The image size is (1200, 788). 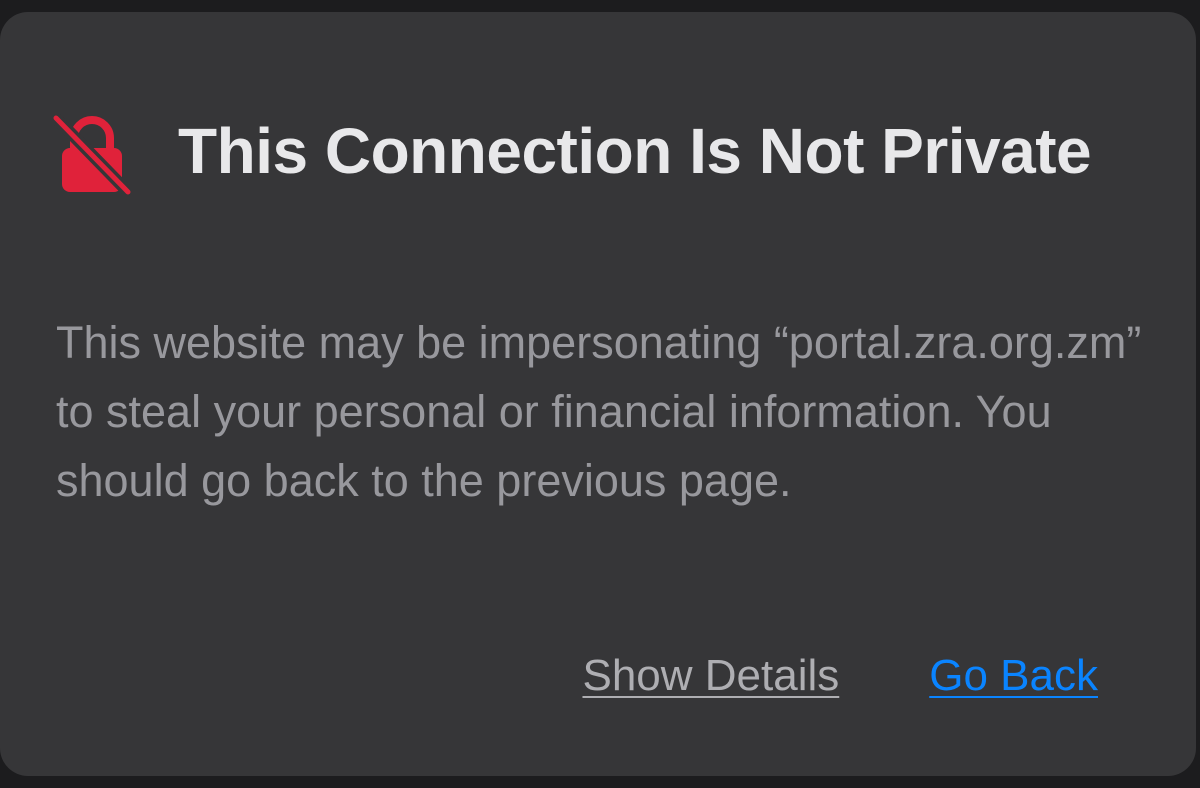 What do you see at coordinates (840, 676) in the screenshot?
I see `warning-actions: Show Details Go Back` at bounding box center [840, 676].